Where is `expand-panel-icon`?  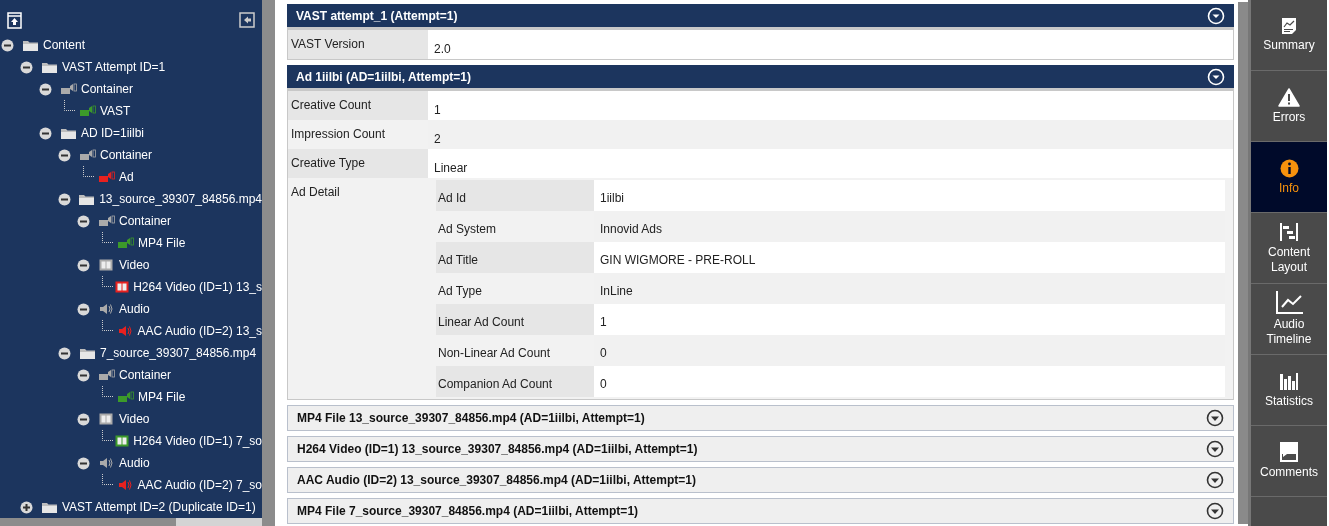 expand-panel-icon is located at coordinates (14, 20).